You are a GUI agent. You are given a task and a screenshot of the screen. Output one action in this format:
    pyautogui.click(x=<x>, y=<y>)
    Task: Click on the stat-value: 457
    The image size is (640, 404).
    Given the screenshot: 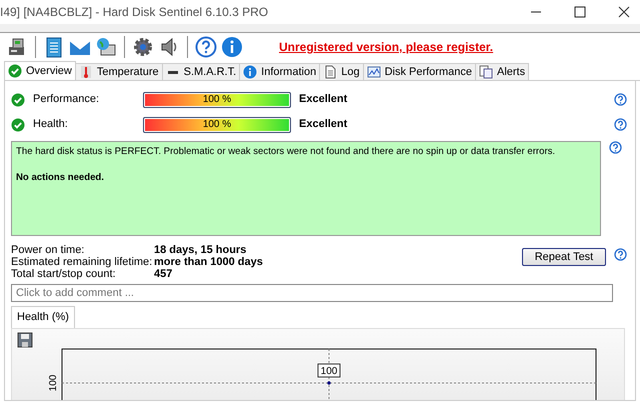 What is the action you would take?
    pyautogui.click(x=163, y=274)
    